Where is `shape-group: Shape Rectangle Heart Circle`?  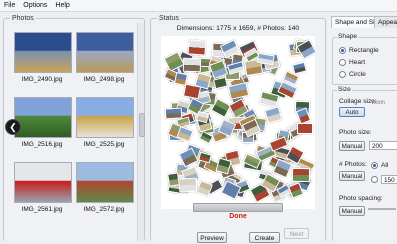 shape-group: Shape Rectangle Heart Circle is located at coordinates (364, 59).